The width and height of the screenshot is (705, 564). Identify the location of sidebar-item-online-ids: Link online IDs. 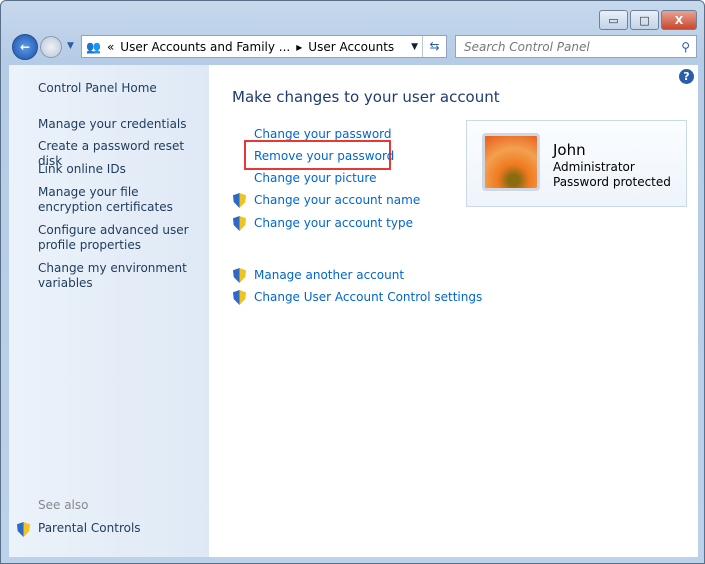
(120, 169).